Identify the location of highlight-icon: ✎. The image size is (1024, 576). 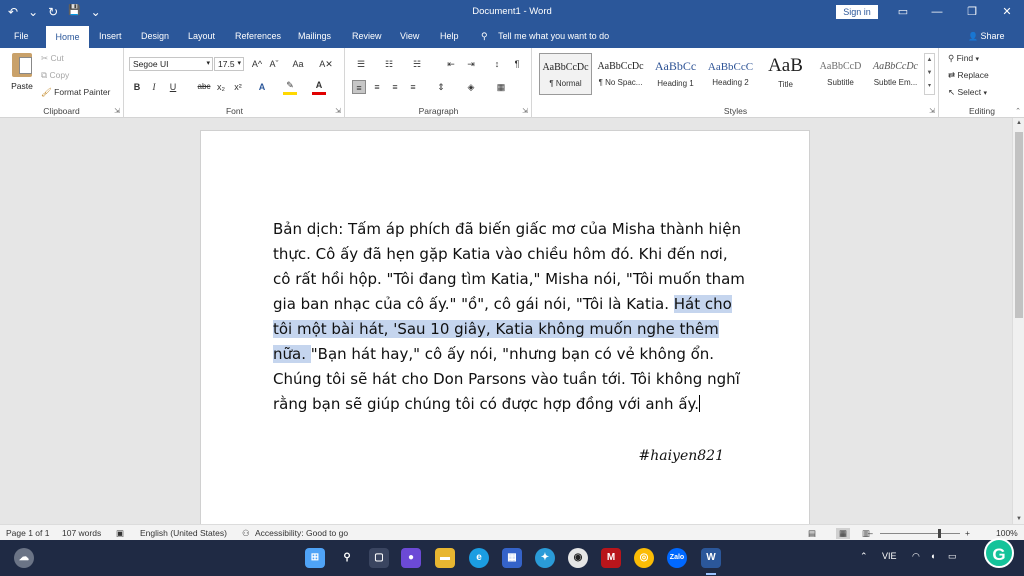
(290, 85).